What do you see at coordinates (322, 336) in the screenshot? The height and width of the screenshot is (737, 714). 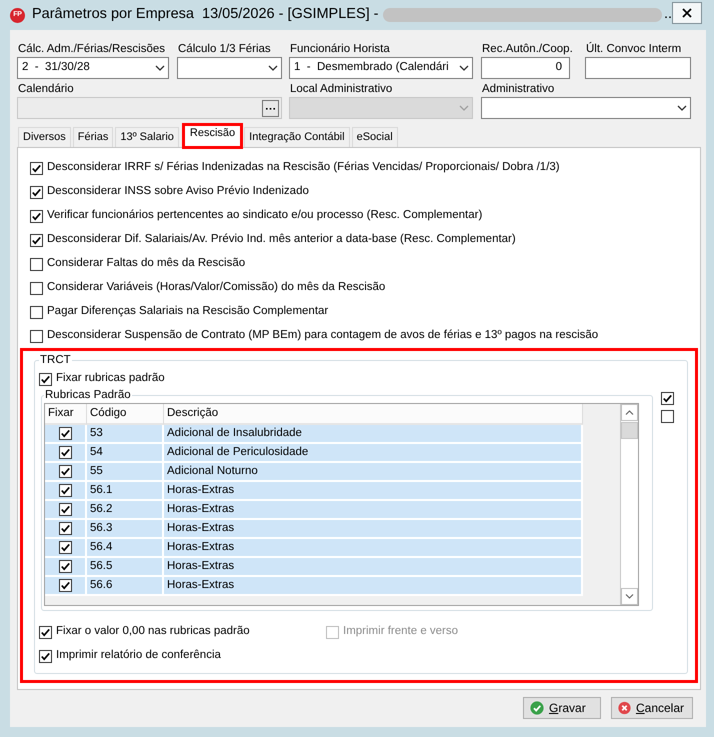 I see `option-label: Desconsiderar Suspensão de Contrato (MP BEm) para contagem de avos de férias e 13º pagos na rescisão` at bounding box center [322, 336].